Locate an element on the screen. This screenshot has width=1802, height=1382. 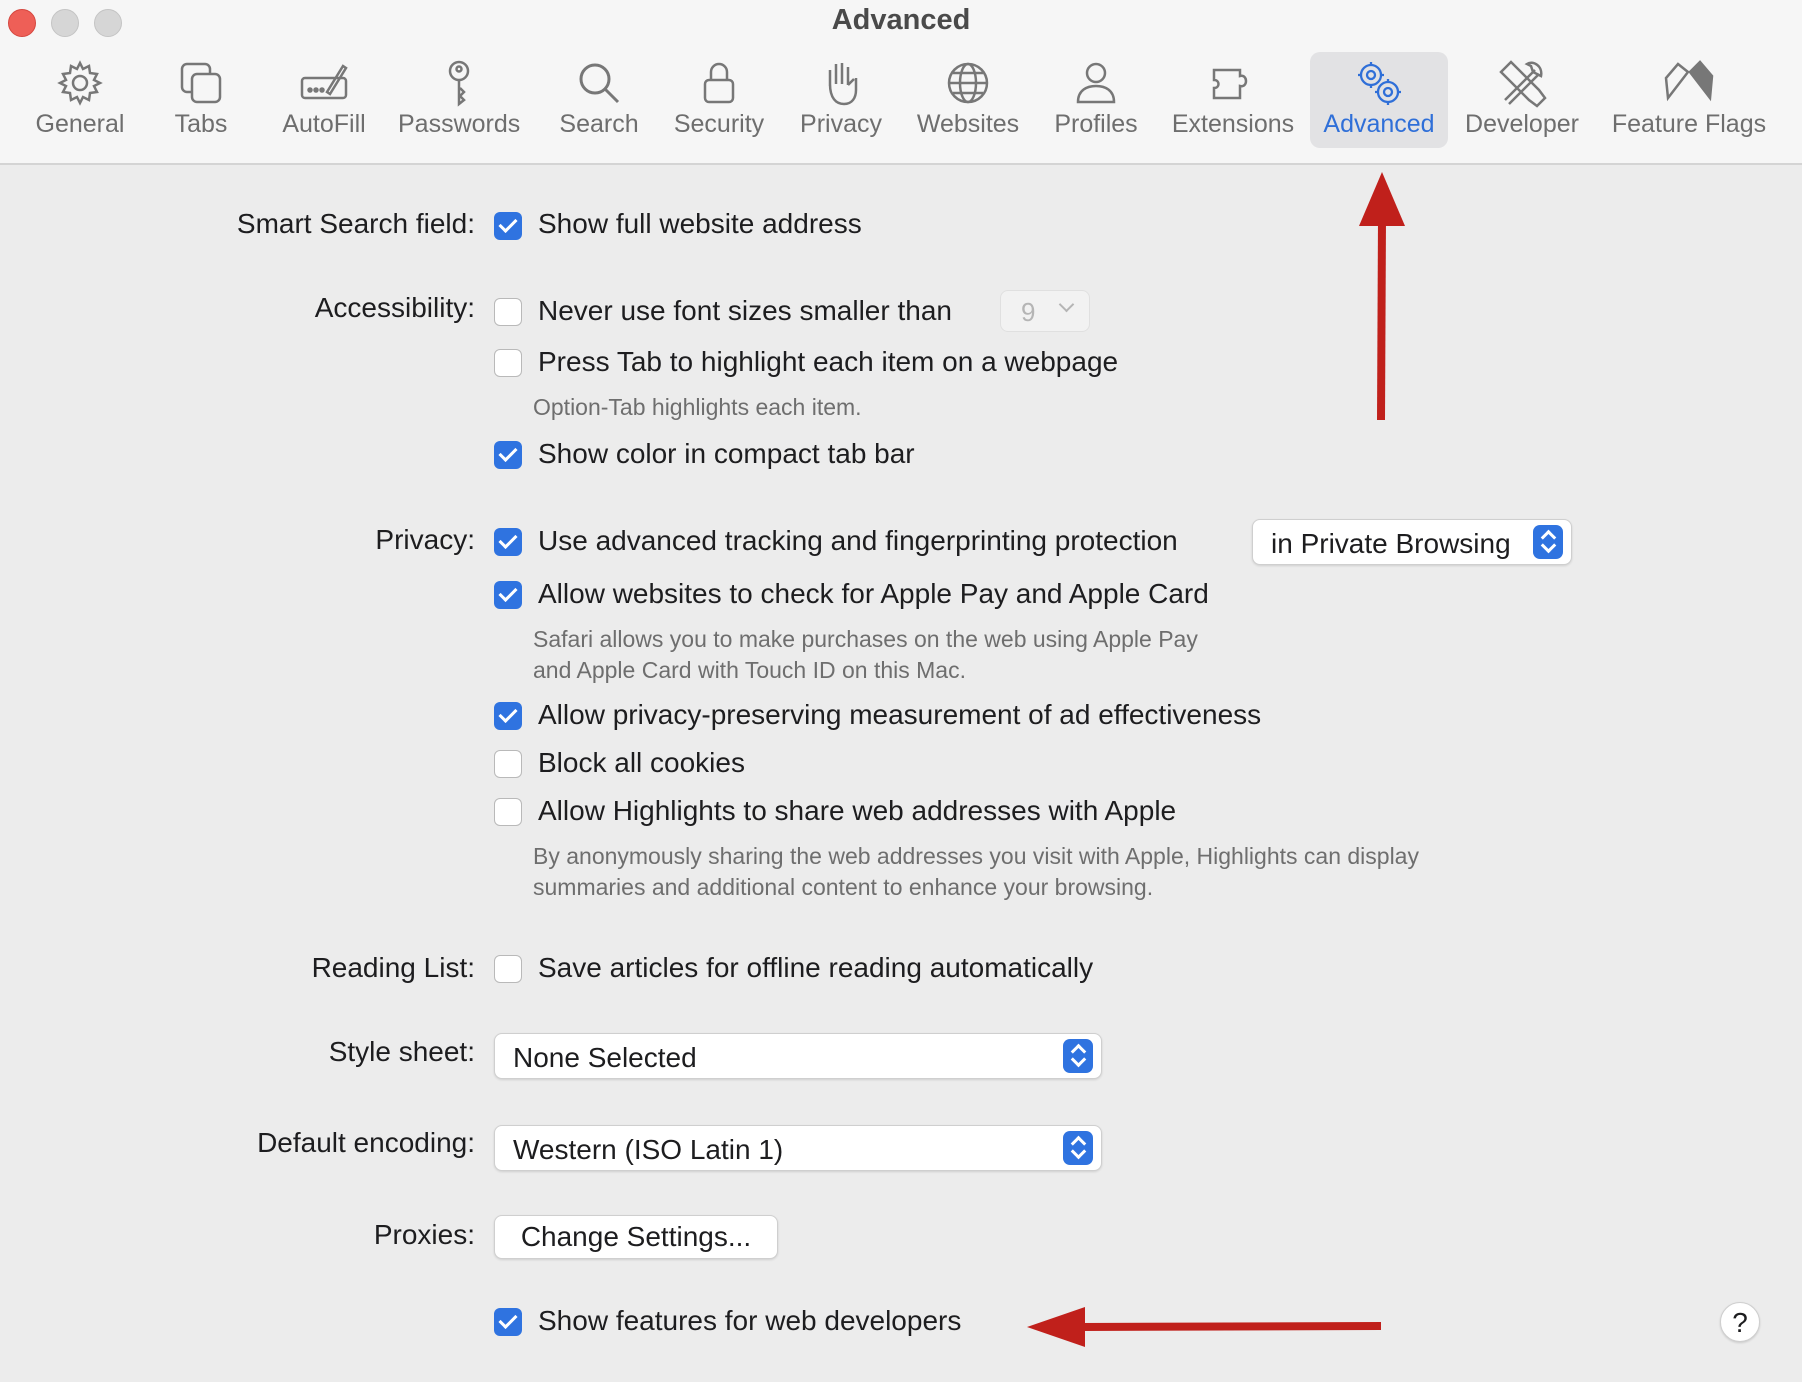
tab-autofill: AutoFill is located at coordinates (324, 100).